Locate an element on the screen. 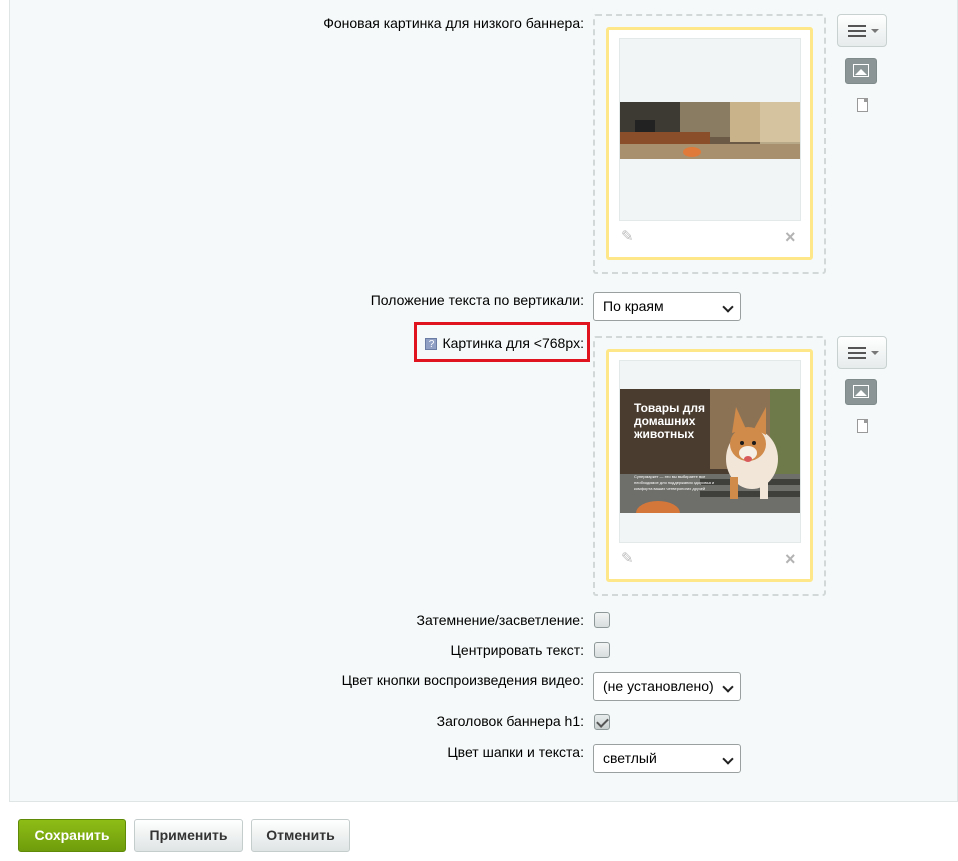  bg-low-banner-label: Фоновая картинка для низкого баннера: is located at coordinates (453, 23).